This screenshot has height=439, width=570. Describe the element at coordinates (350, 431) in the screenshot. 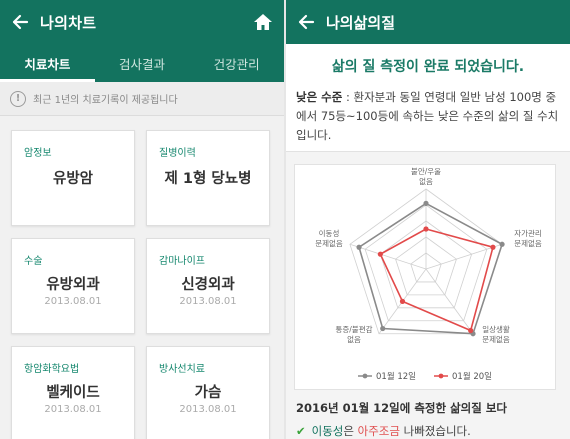

I see `comparison-particle: 은` at that location.